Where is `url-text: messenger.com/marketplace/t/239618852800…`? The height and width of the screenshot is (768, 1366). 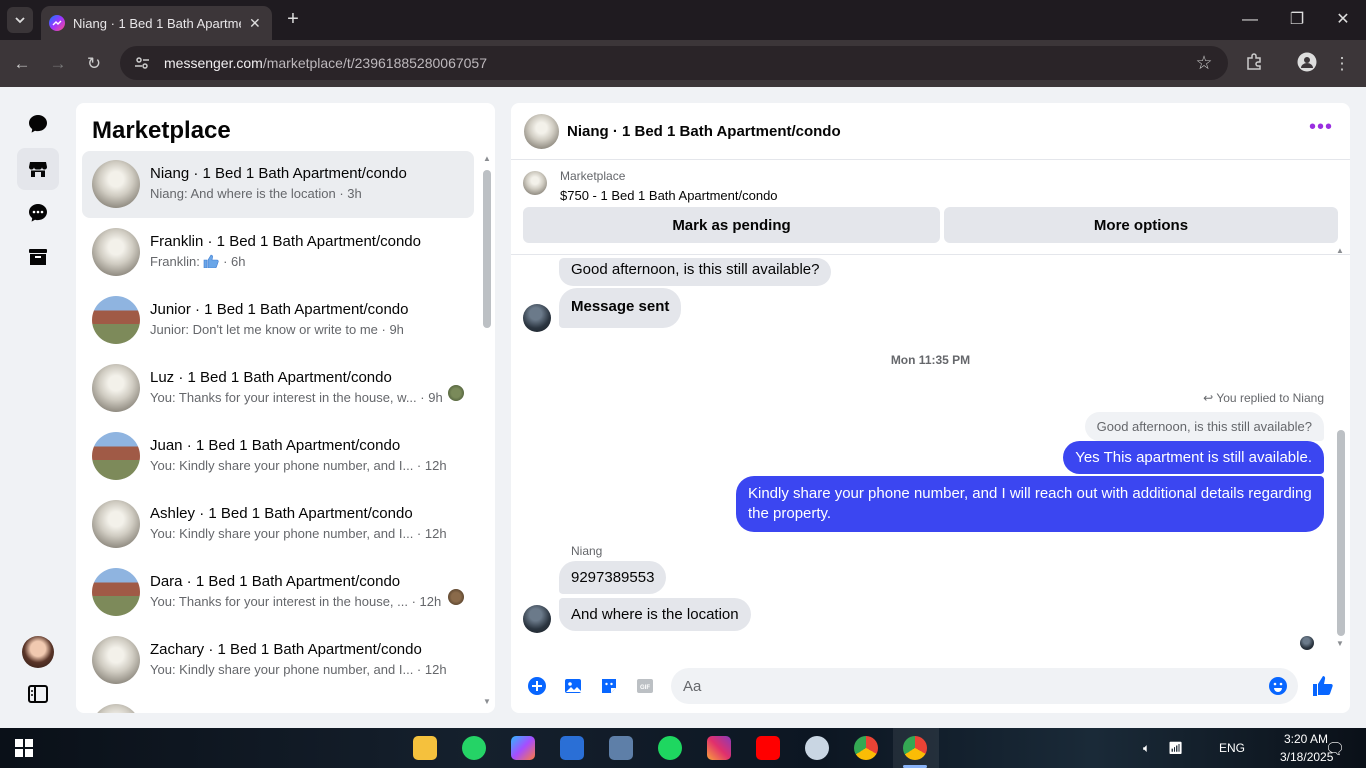 url-text: messenger.com/marketplace/t/239618852800… is located at coordinates (325, 63).